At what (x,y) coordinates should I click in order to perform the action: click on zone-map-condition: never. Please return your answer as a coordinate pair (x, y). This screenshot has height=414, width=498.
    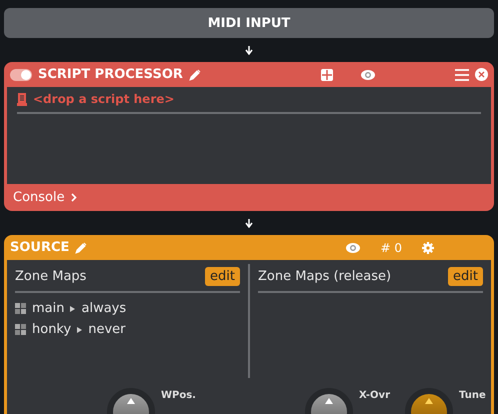
    Looking at the image, I should click on (107, 329).